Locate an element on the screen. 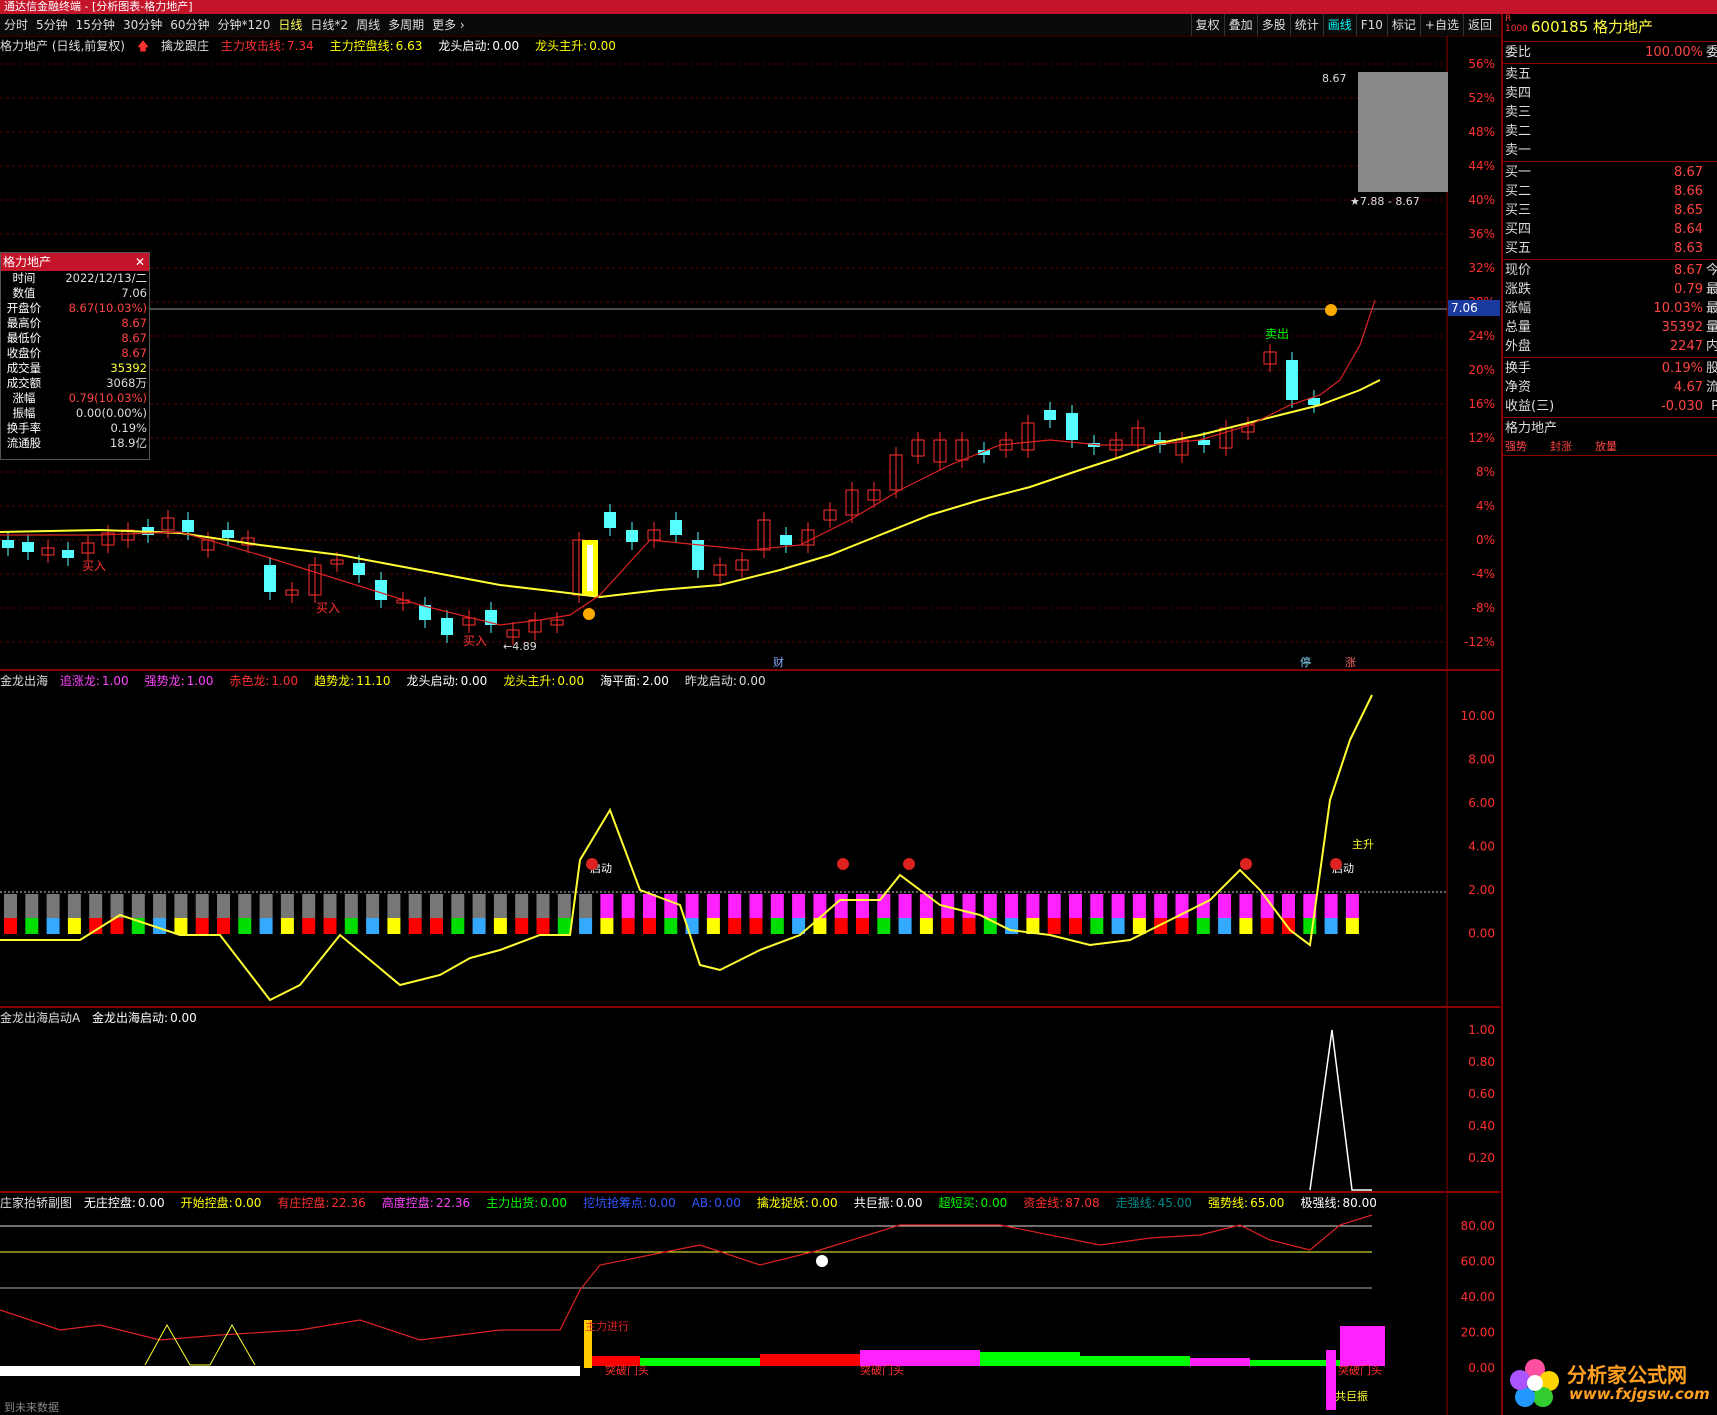 This screenshot has width=1717, height=1415. watermark-url: www.fxjgsw.com is located at coordinates (1639, 1394).